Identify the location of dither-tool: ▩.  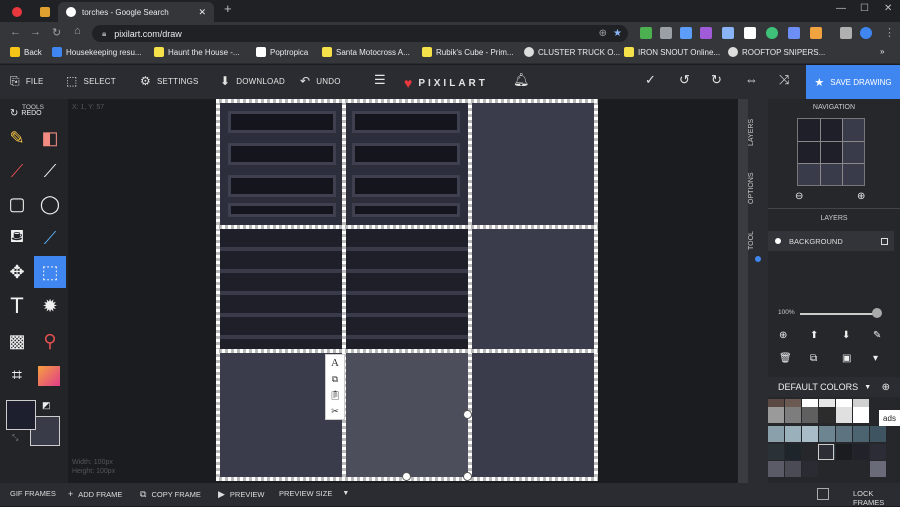
(17, 341).